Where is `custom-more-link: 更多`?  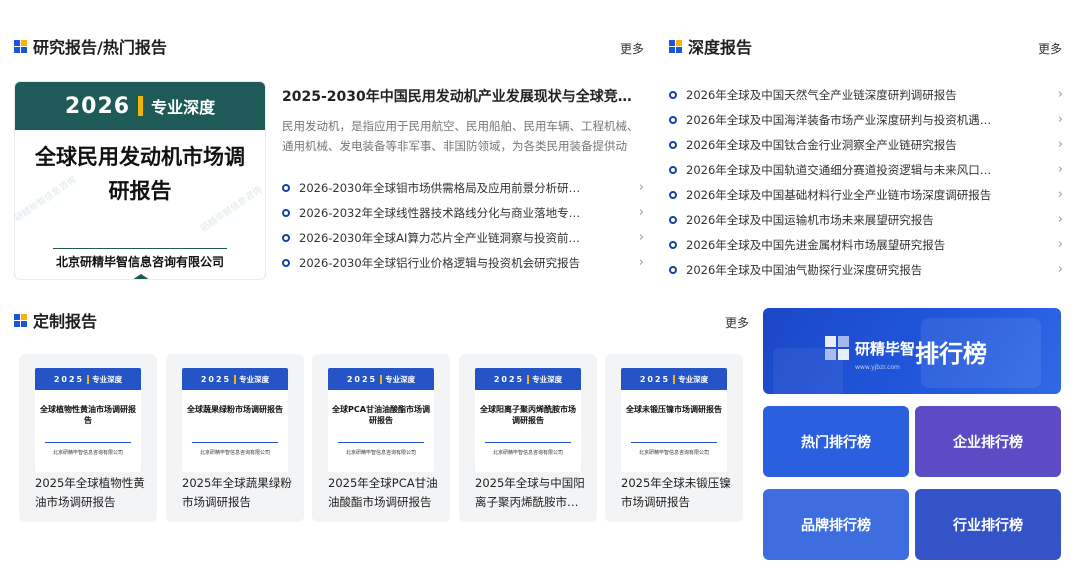 custom-more-link: 更多 is located at coordinates (737, 322).